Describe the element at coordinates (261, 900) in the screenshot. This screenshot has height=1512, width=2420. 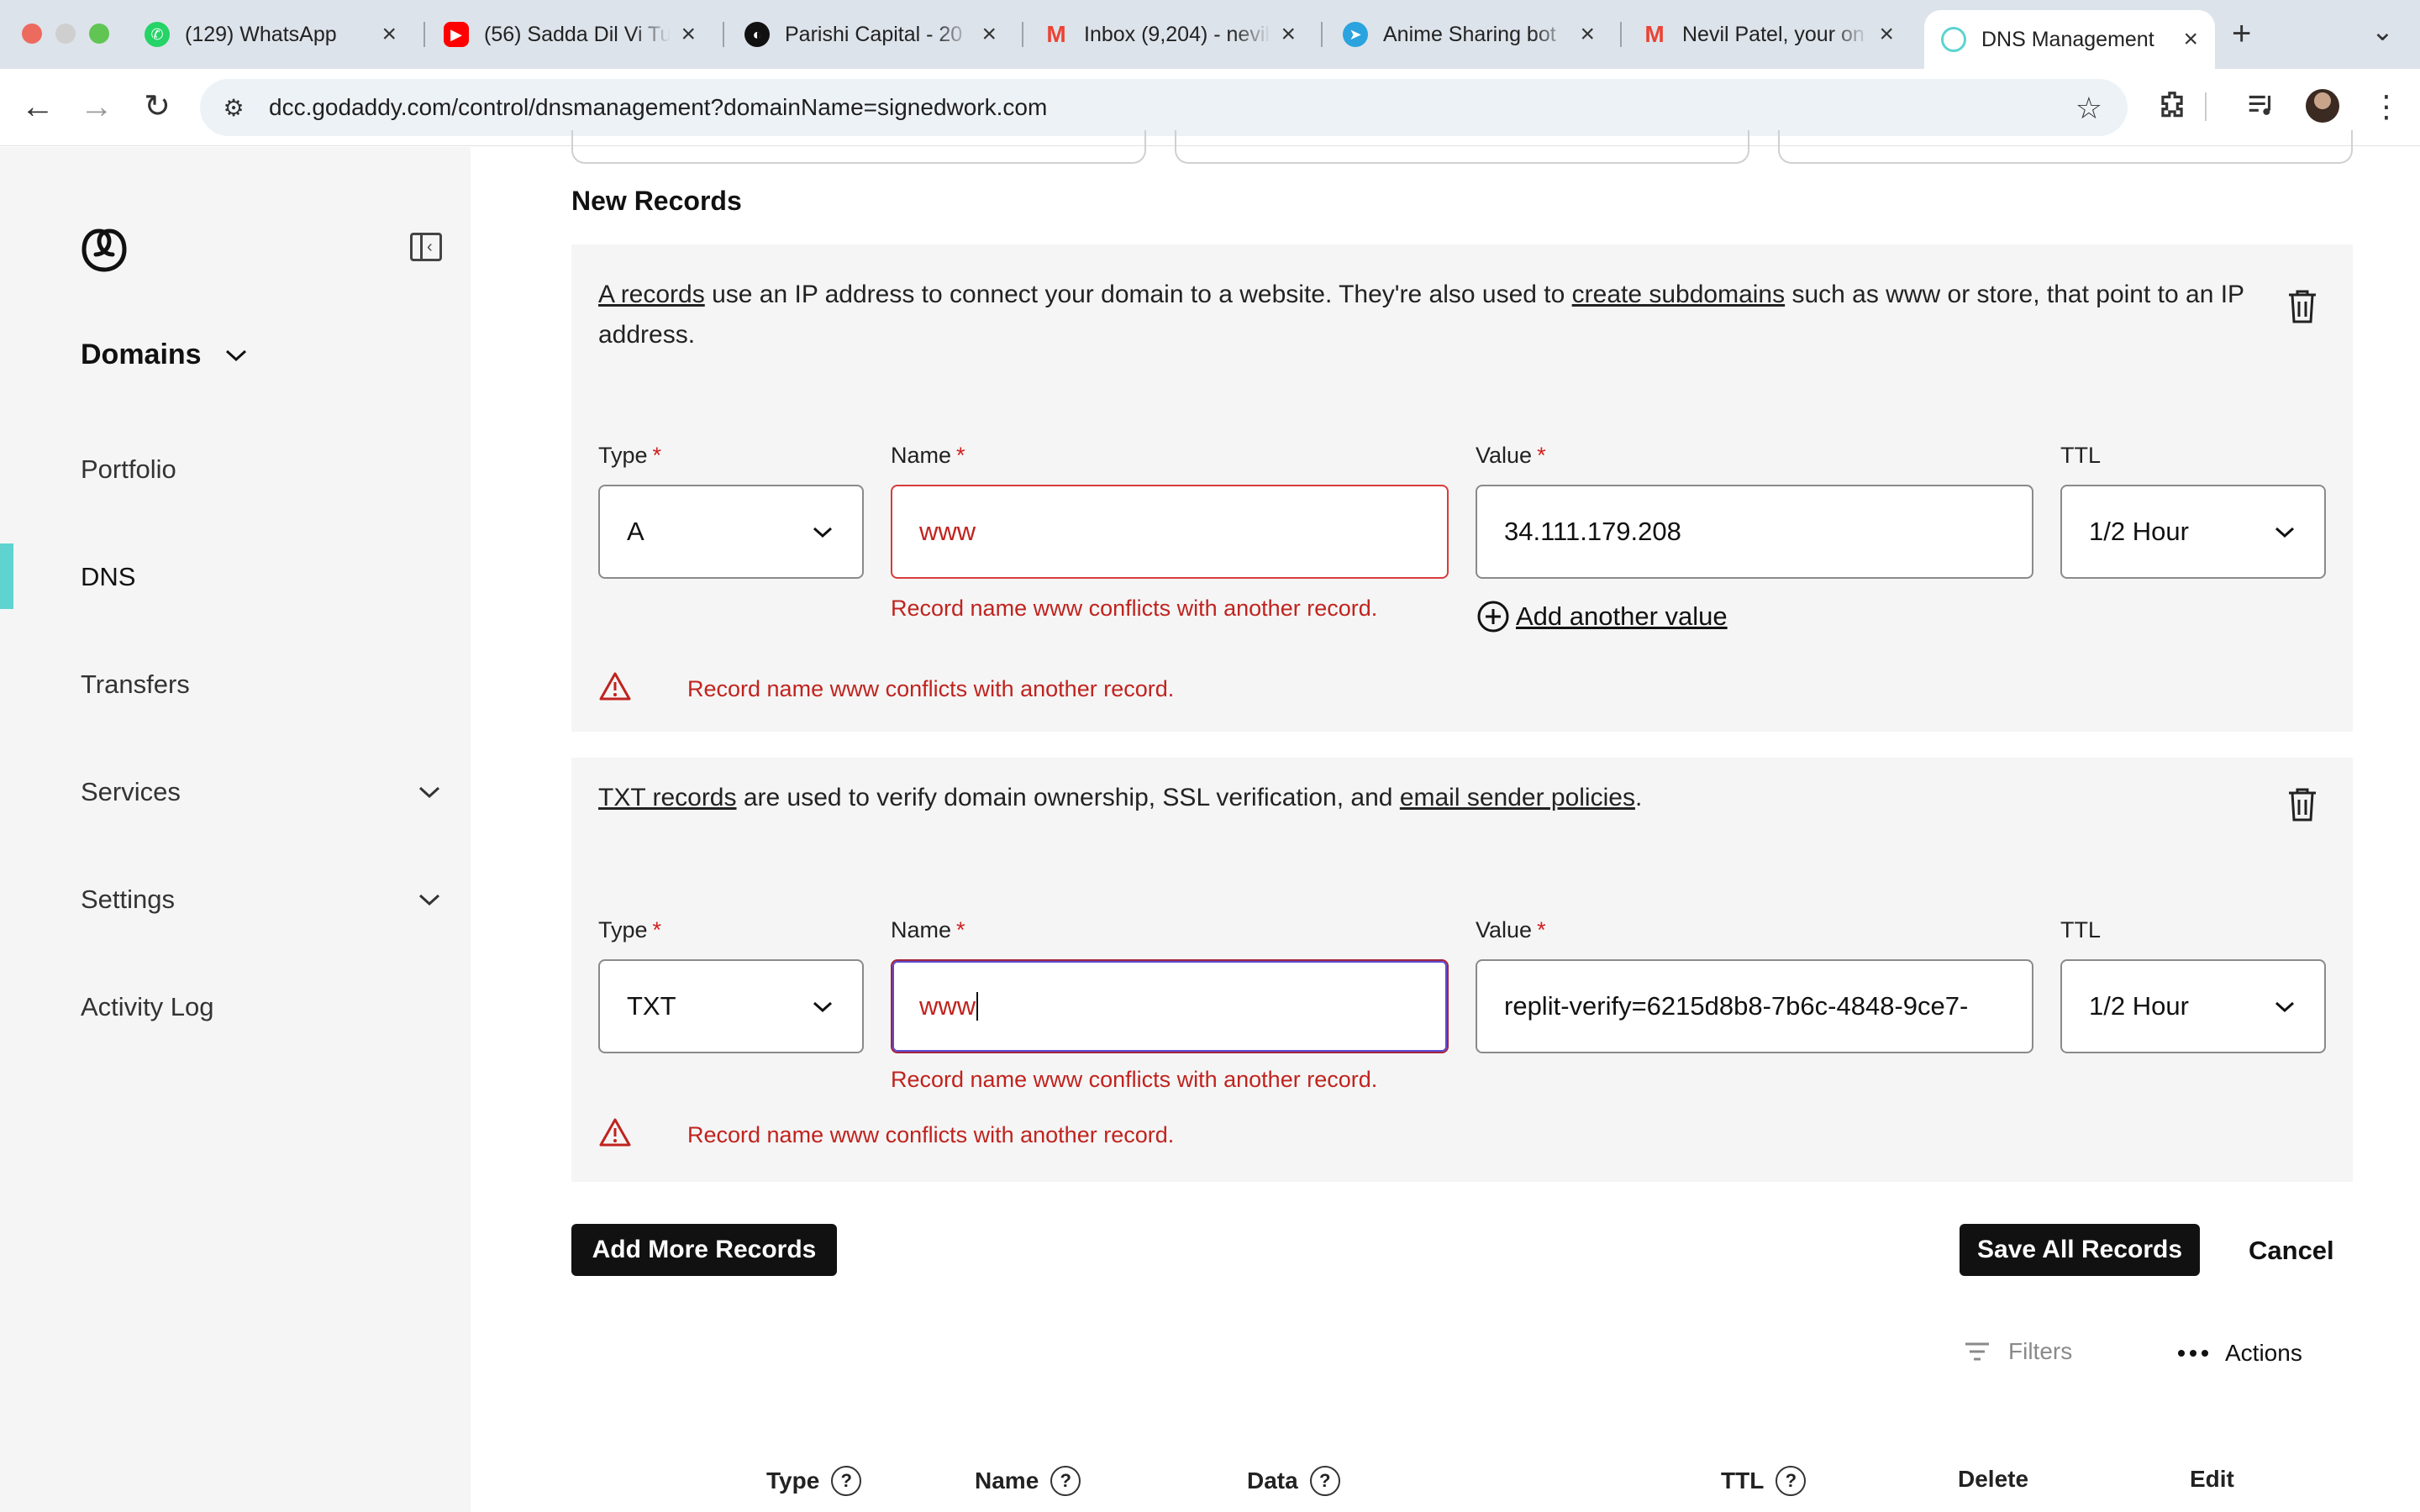
I see `sidebar-item-settings: Settings` at that location.